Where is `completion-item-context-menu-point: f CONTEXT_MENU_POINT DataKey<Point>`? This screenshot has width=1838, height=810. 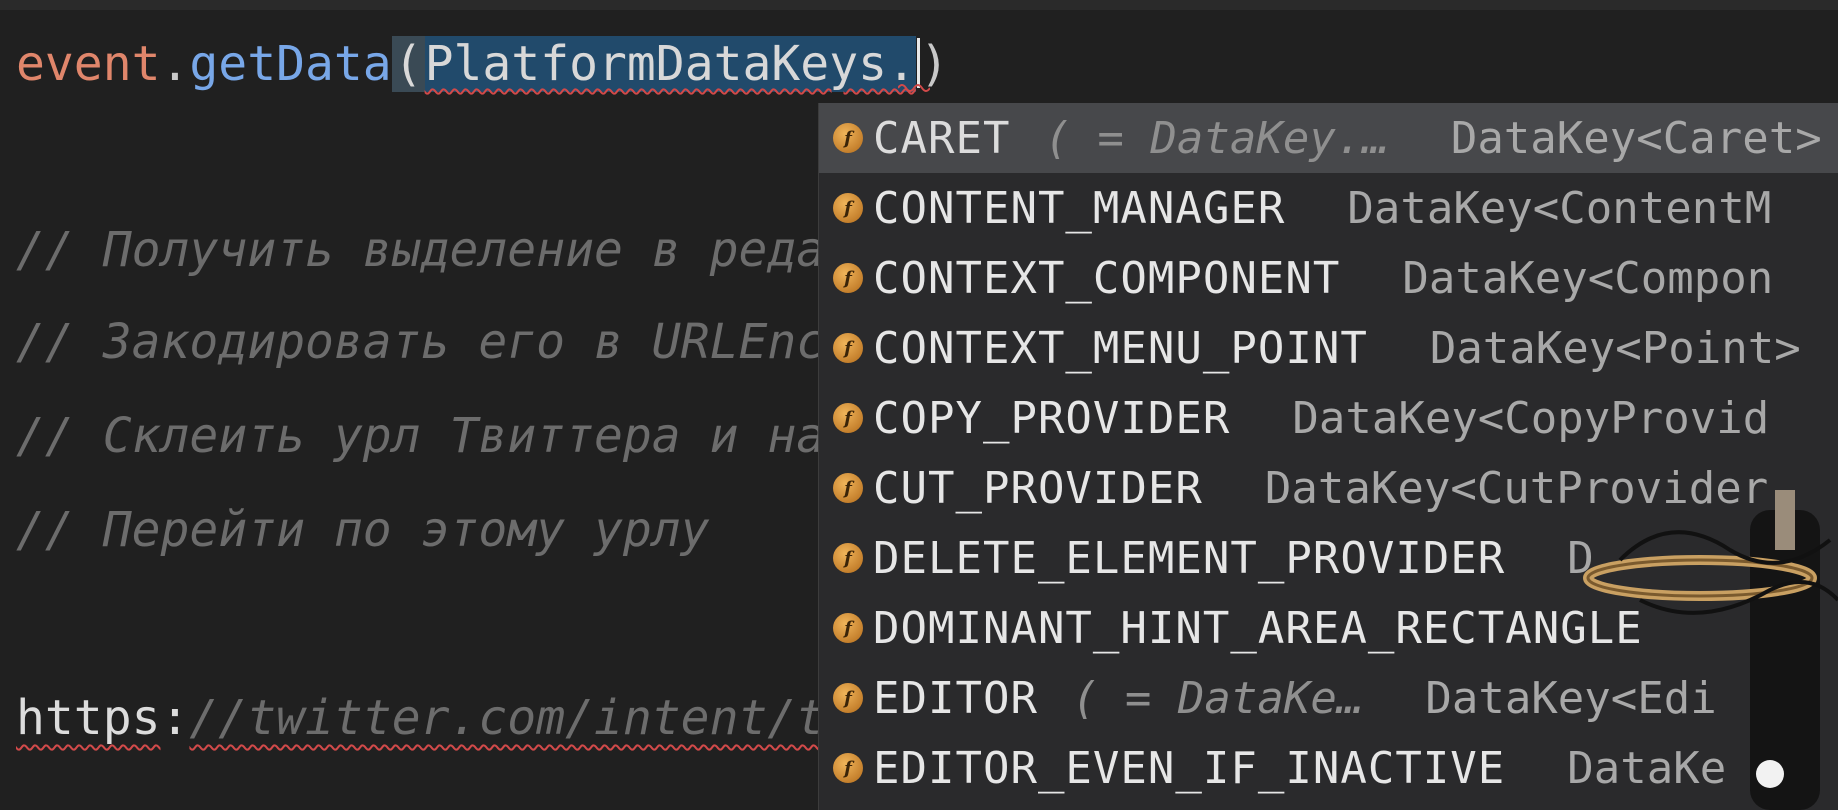
completion-item-context-menu-point: f CONTEXT_MENU_POINT DataKey<Point> is located at coordinates (1328, 348).